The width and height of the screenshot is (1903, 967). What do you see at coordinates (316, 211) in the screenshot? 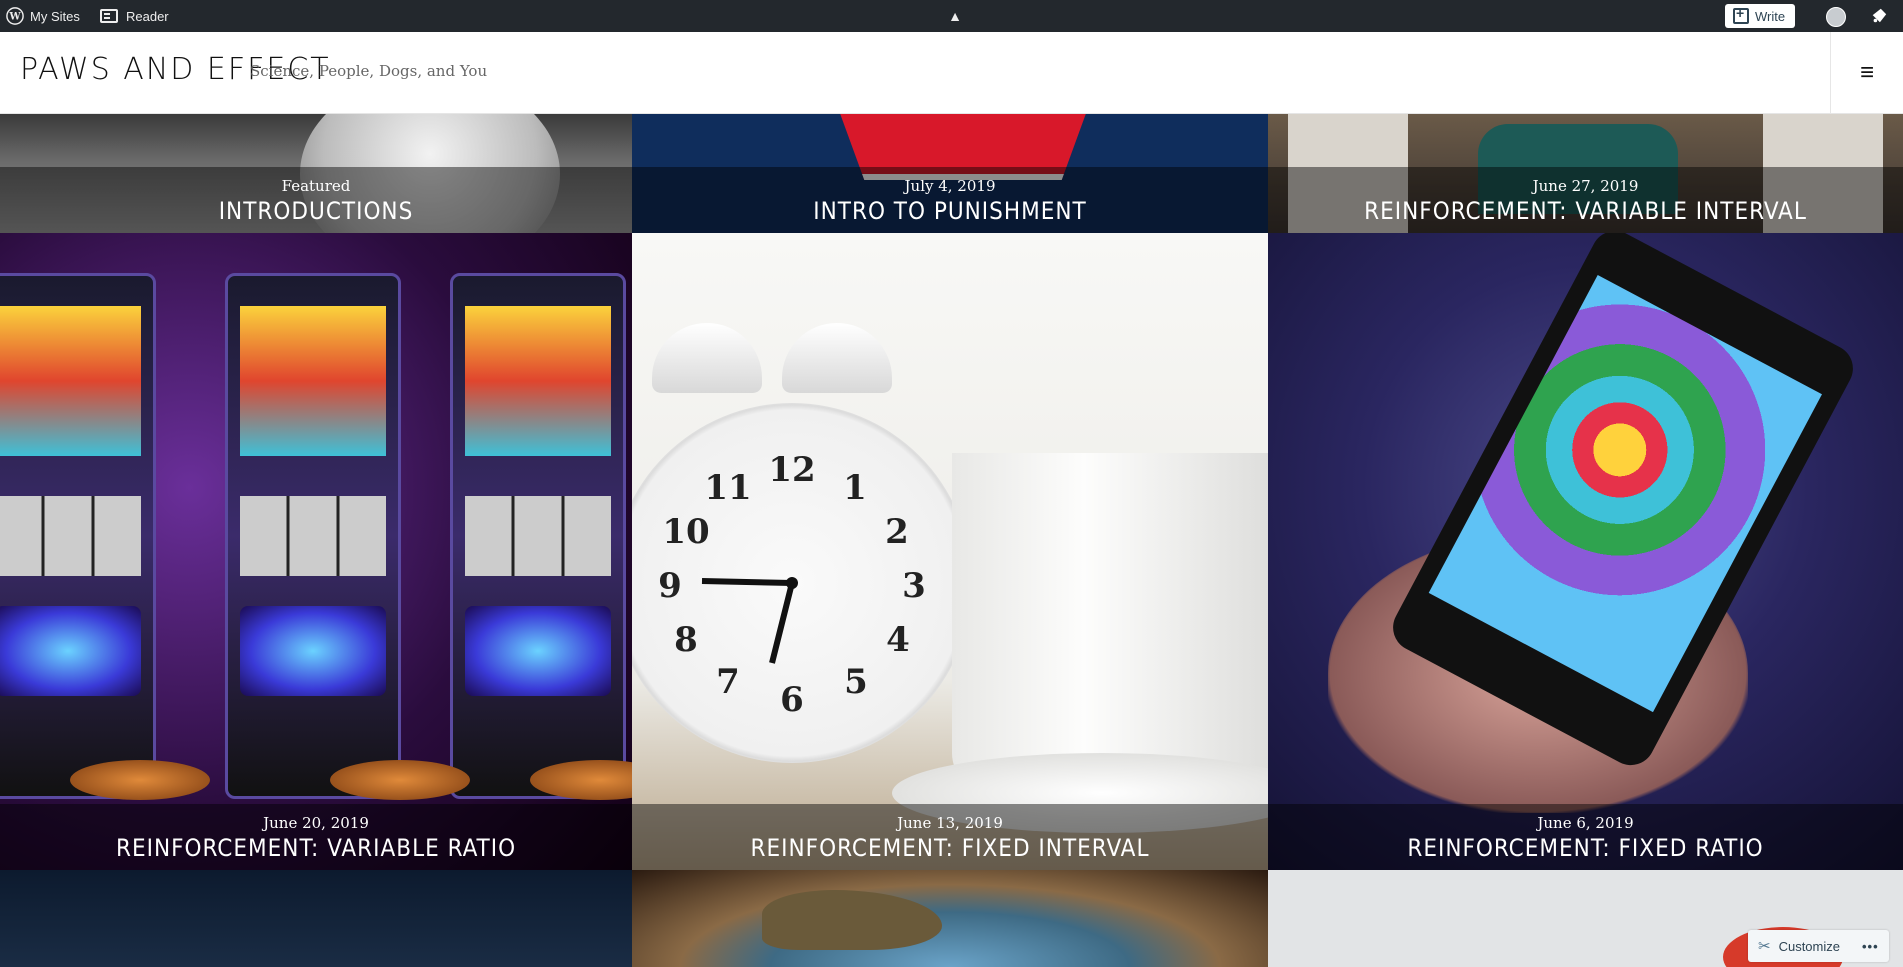
I see `post-title: Introductions` at bounding box center [316, 211].